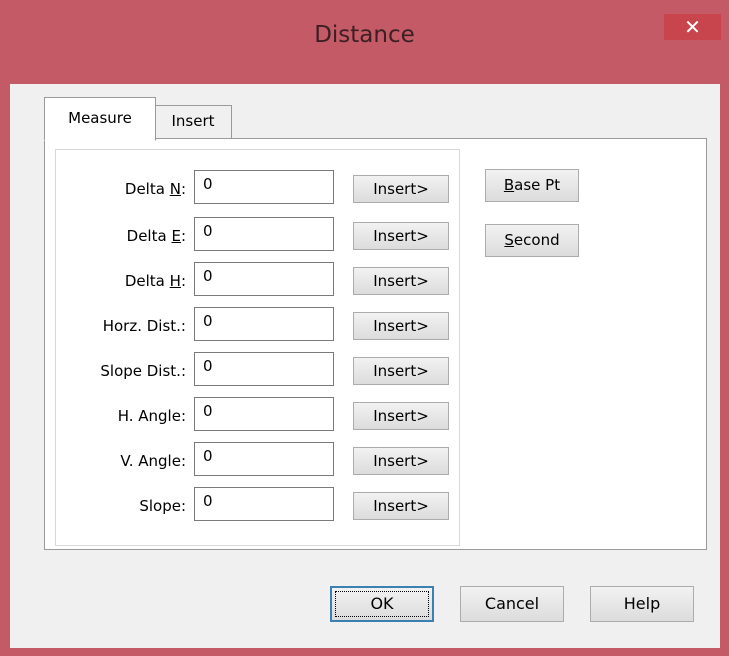 This screenshot has width=729, height=656. Describe the element at coordinates (401, 326) in the screenshot. I see `horz-dist-insert-button: Insert>` at that location.